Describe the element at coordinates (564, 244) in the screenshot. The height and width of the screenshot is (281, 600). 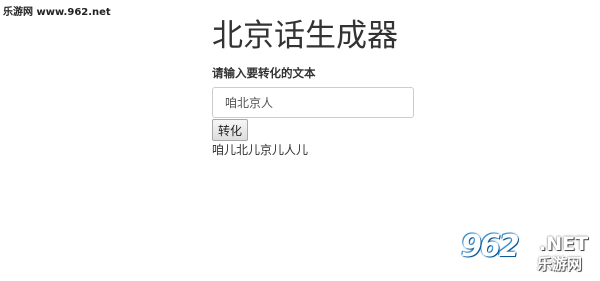
I see `logo-domain: .NET` at that location.